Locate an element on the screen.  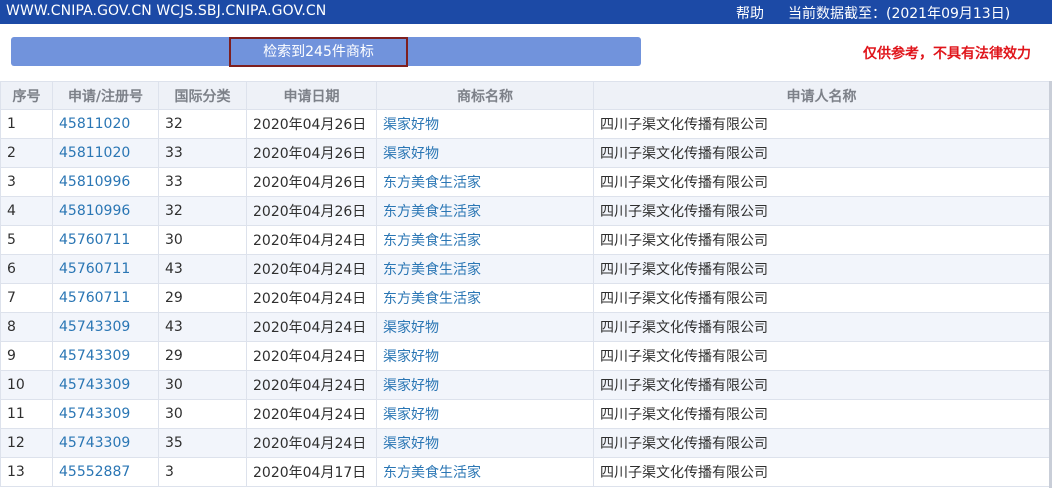
data-date-label: 当前数据截至：(2021年09月13日) is located at coordinates (899, 14).